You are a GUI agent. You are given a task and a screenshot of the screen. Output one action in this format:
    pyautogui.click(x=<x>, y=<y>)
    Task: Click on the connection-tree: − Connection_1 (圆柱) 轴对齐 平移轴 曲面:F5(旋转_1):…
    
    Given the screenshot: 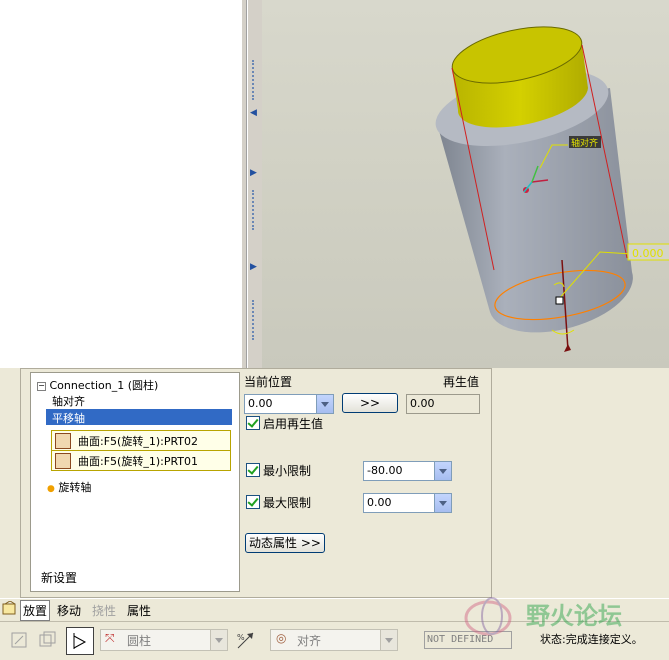 What is the action you would take?
    pyautogui.click(x=135, y=482)
    